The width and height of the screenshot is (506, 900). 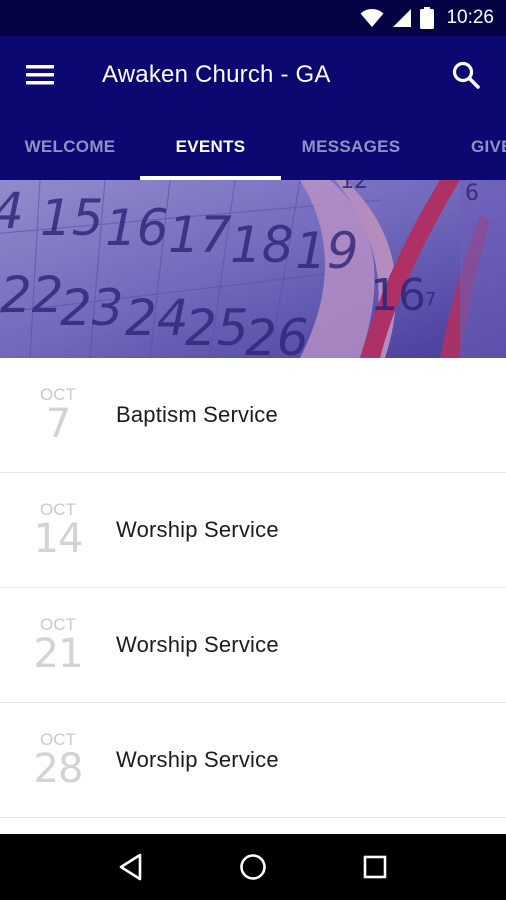 What do you see at coordinates (372, 18) in the screenshot?
I see `wifi-icon` at bounding box center [372, 18].